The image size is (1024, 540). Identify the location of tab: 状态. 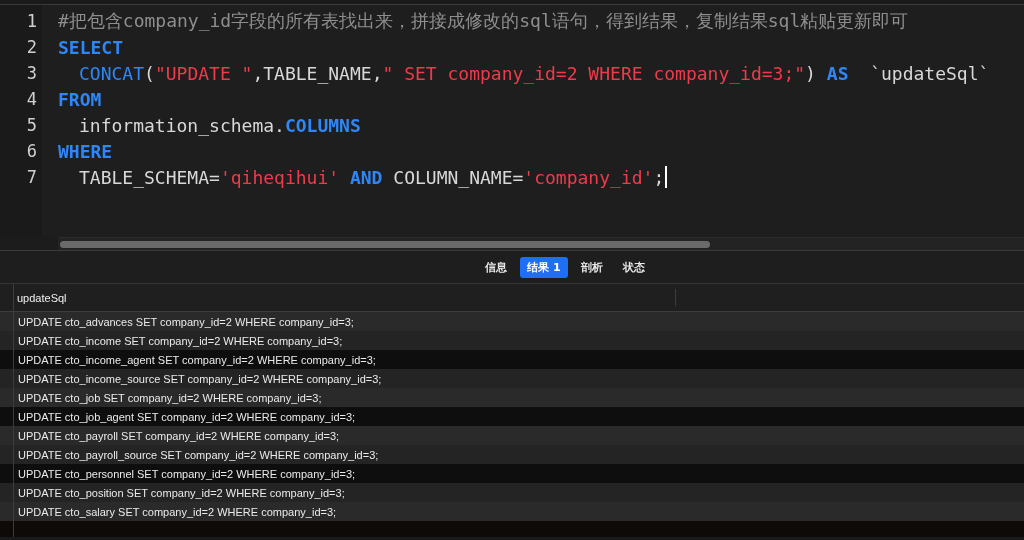
(633, 267).